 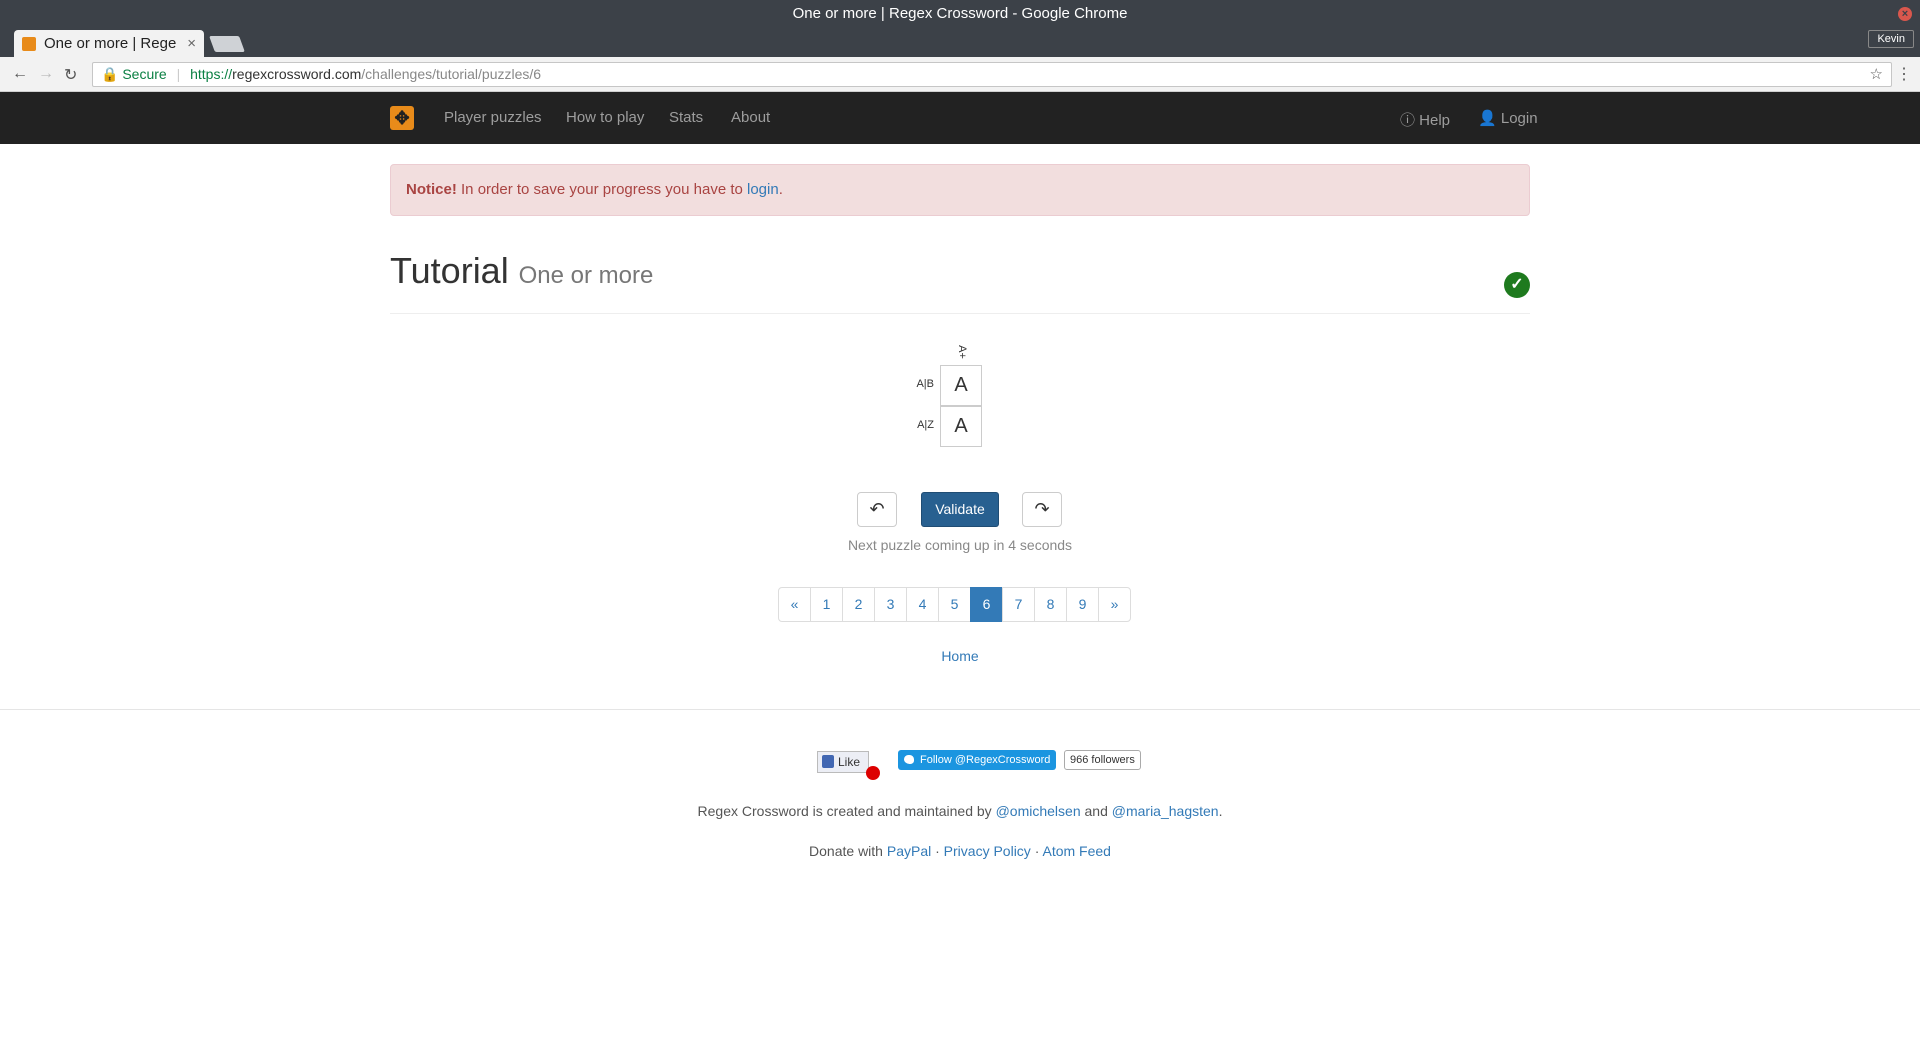 I want to click on twitter-followers-count: 966 followers, so click(x=1102, y=760).